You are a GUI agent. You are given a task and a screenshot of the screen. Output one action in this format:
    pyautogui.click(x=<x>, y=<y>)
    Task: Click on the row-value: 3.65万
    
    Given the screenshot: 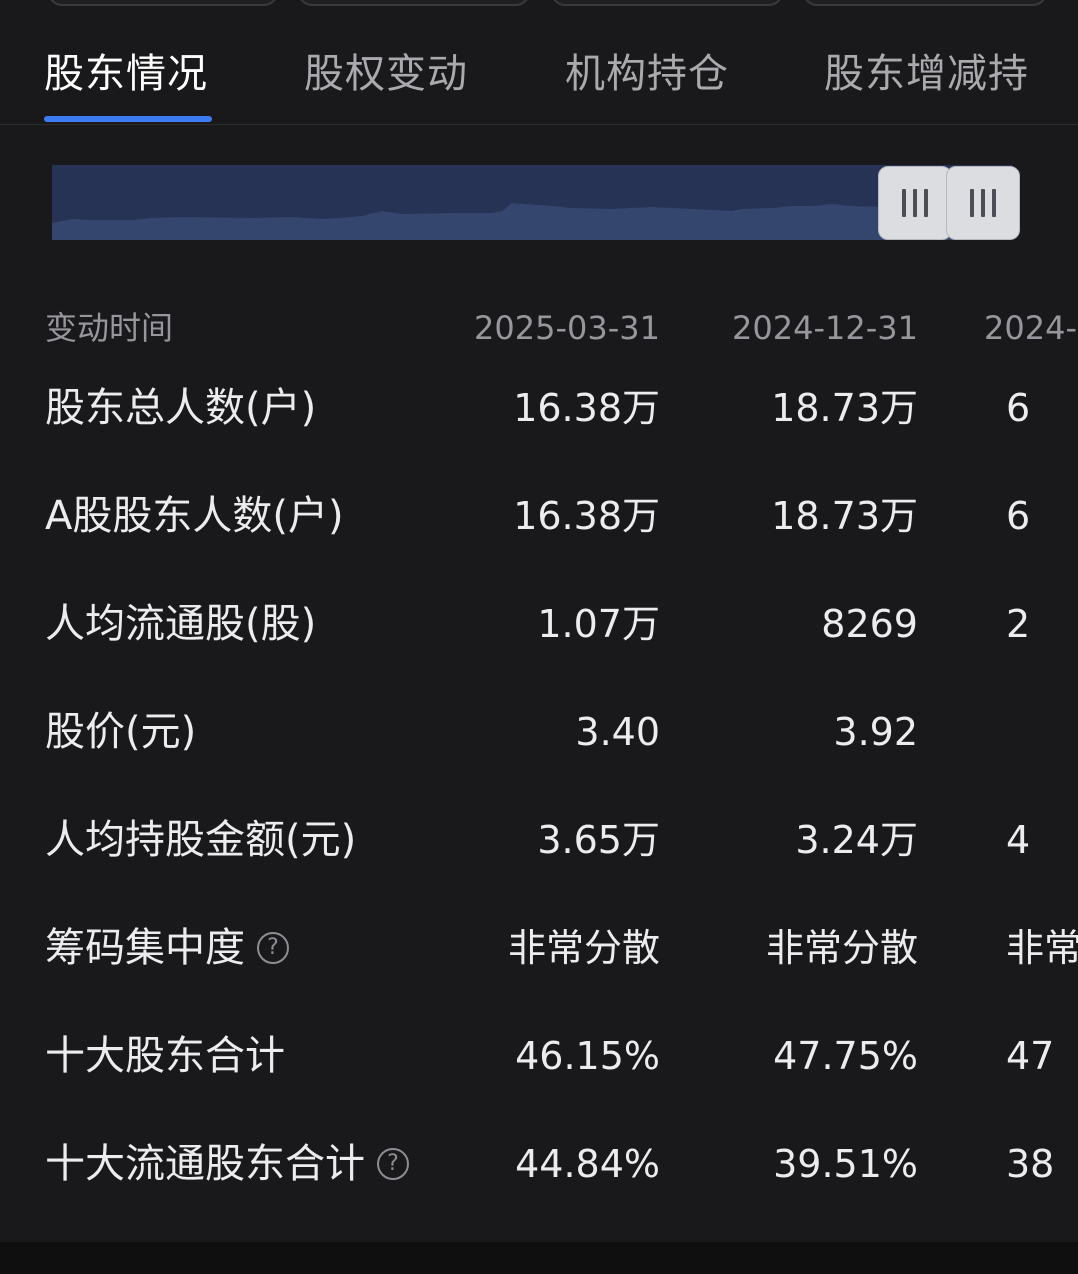 What is the action you would take?
    pyautogui.click(x=598, y=840)
    